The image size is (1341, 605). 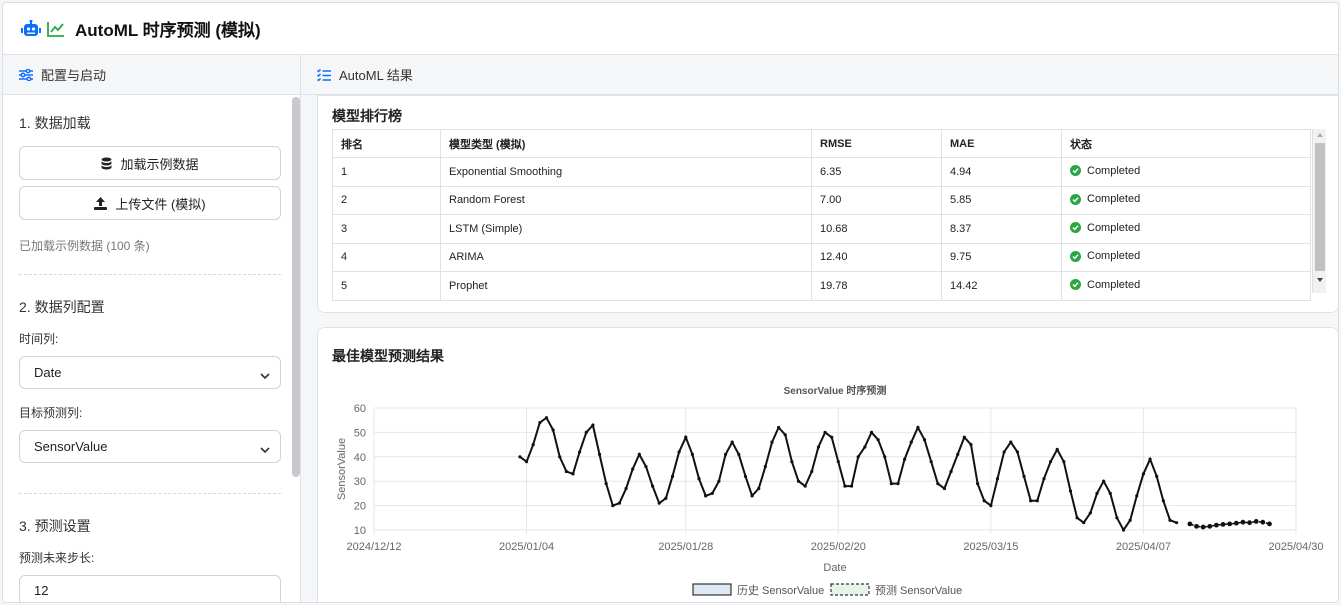 What do you see at coordinates (876, 172) in the screenshot?
I see `rmse-cell: 6.35` at bounding box center [876, 172].